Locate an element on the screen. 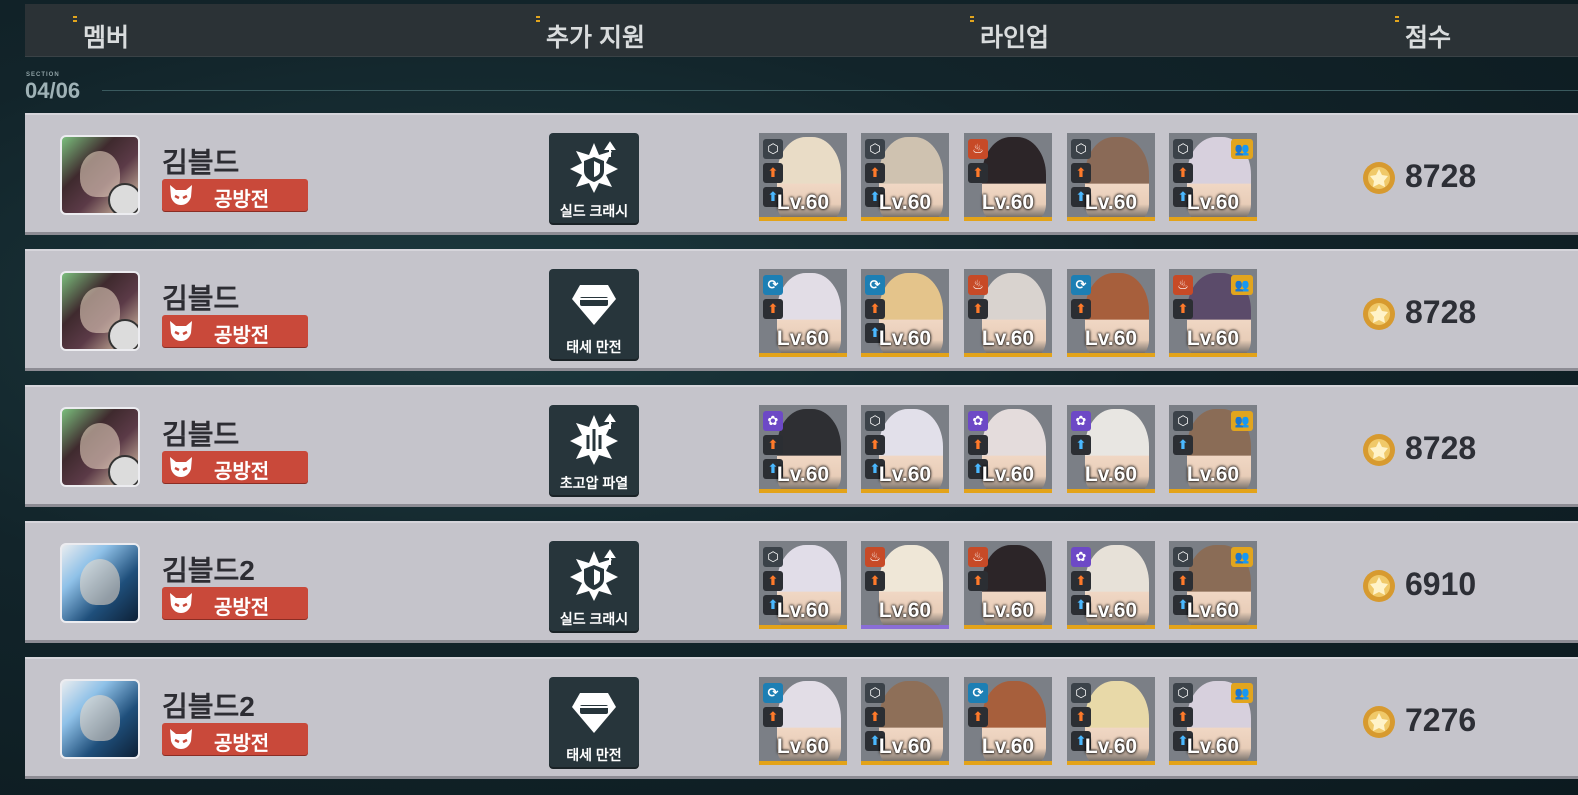 The height and width of the screenshot is (795, 1578). cat-mask-icon is located at coordinates (181, 467).